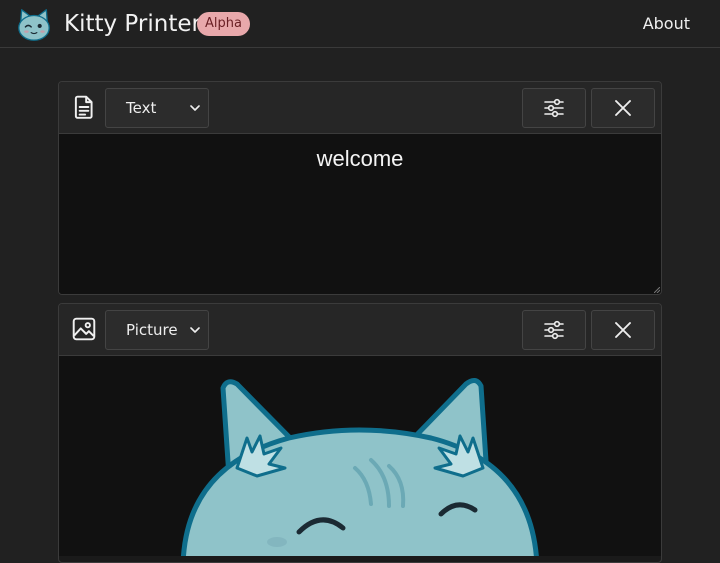  I want to click on type-select-value: Text, so click(141, 108).